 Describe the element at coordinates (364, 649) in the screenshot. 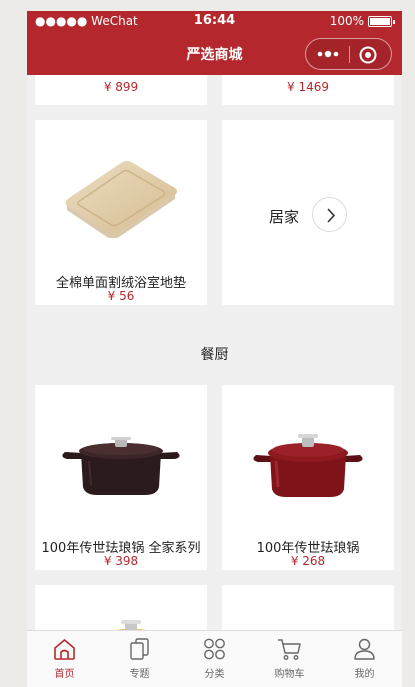

I see `profile-icon` at that location.